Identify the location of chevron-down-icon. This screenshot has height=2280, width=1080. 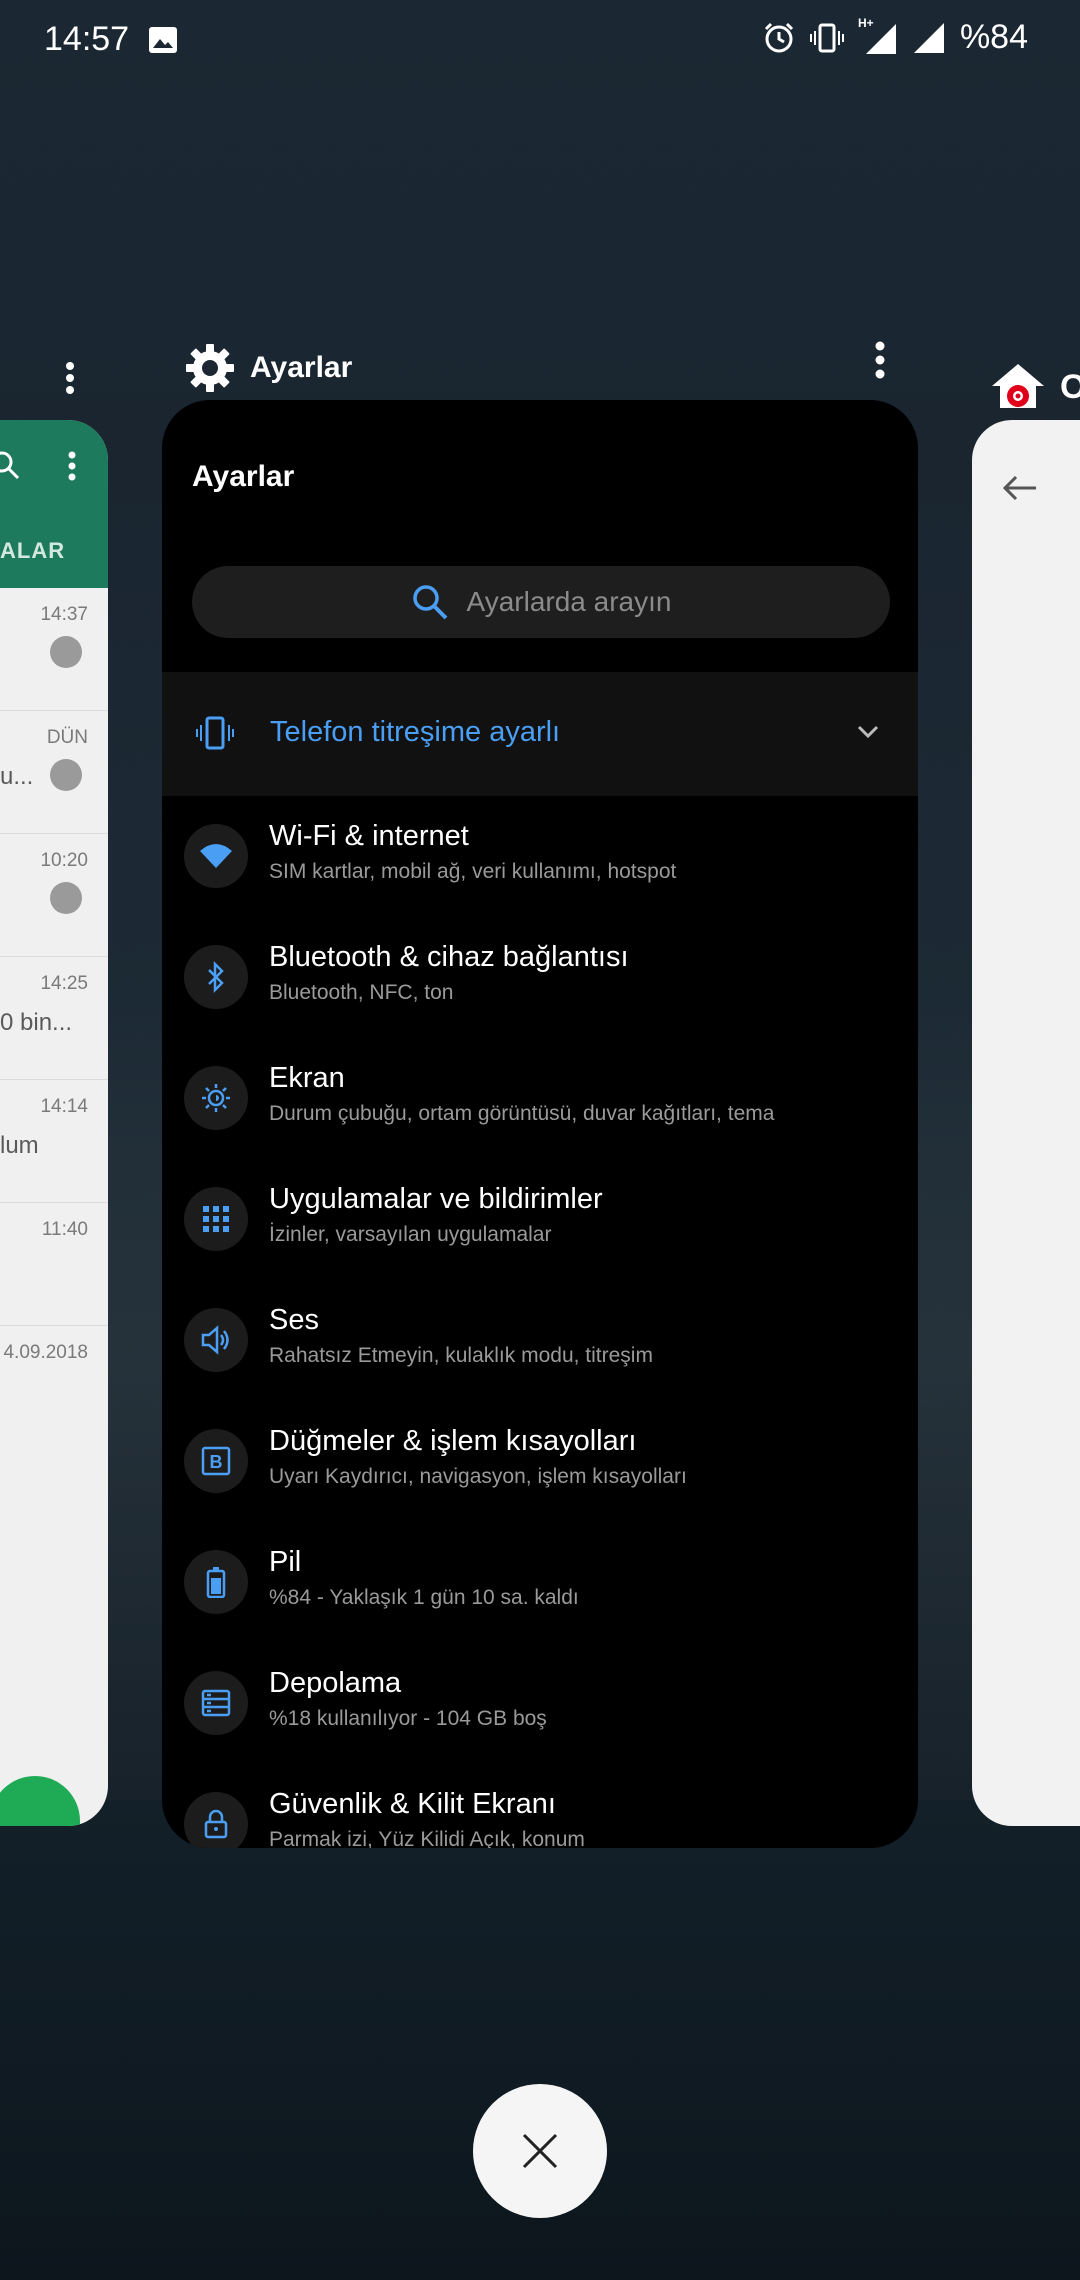
(868, 732).